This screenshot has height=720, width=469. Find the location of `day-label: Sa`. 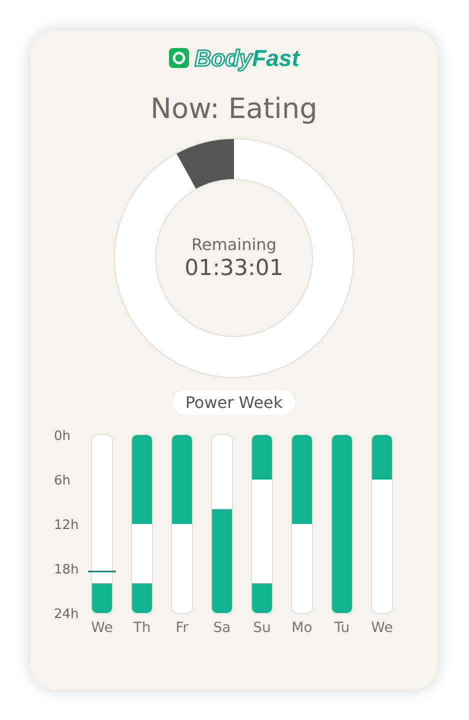

day-label: Sa is located at coordinates (222, 626).